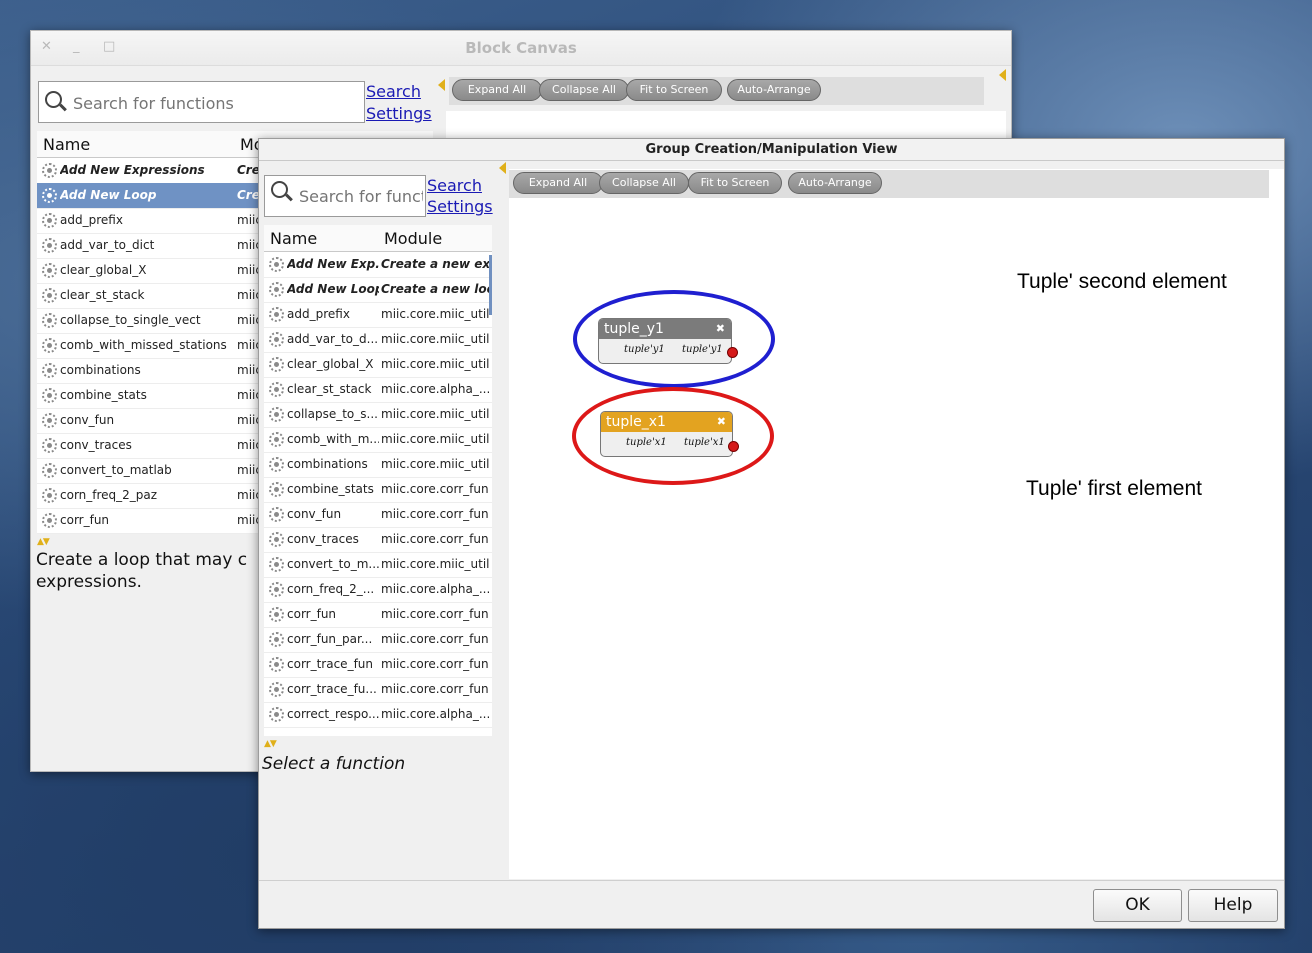 The height and width of the screenshot is (953, 1312). What do you see at coordinates (378, 540) in the screenshot?
I see `table-row: conv_traces miic.core.corr_fun` at bounding box center [378, 540].